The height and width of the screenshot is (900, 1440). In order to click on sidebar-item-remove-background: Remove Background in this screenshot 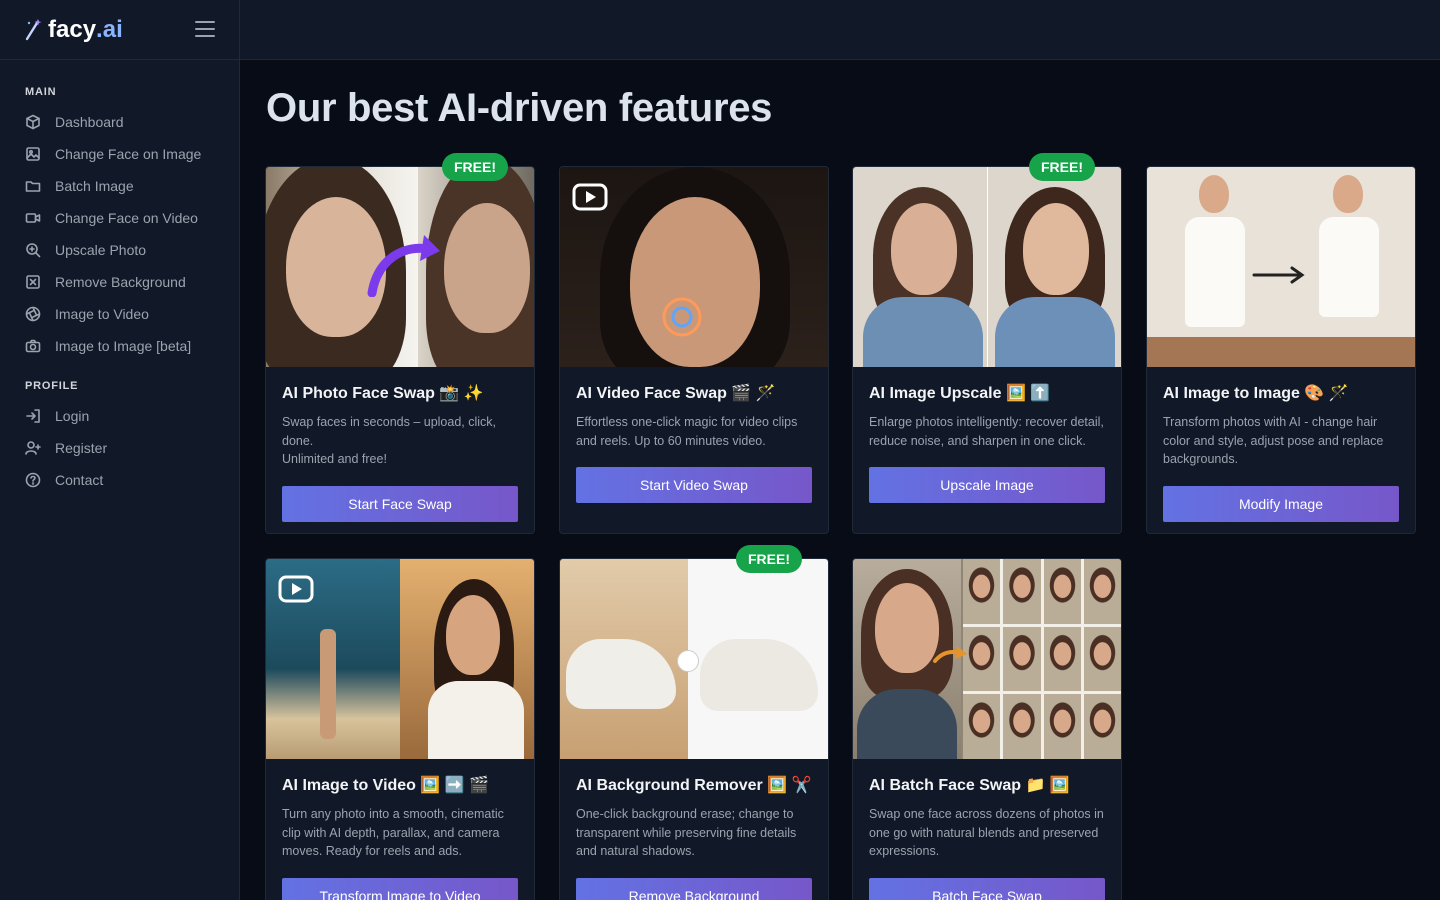, I will do `click(119, 282)`.